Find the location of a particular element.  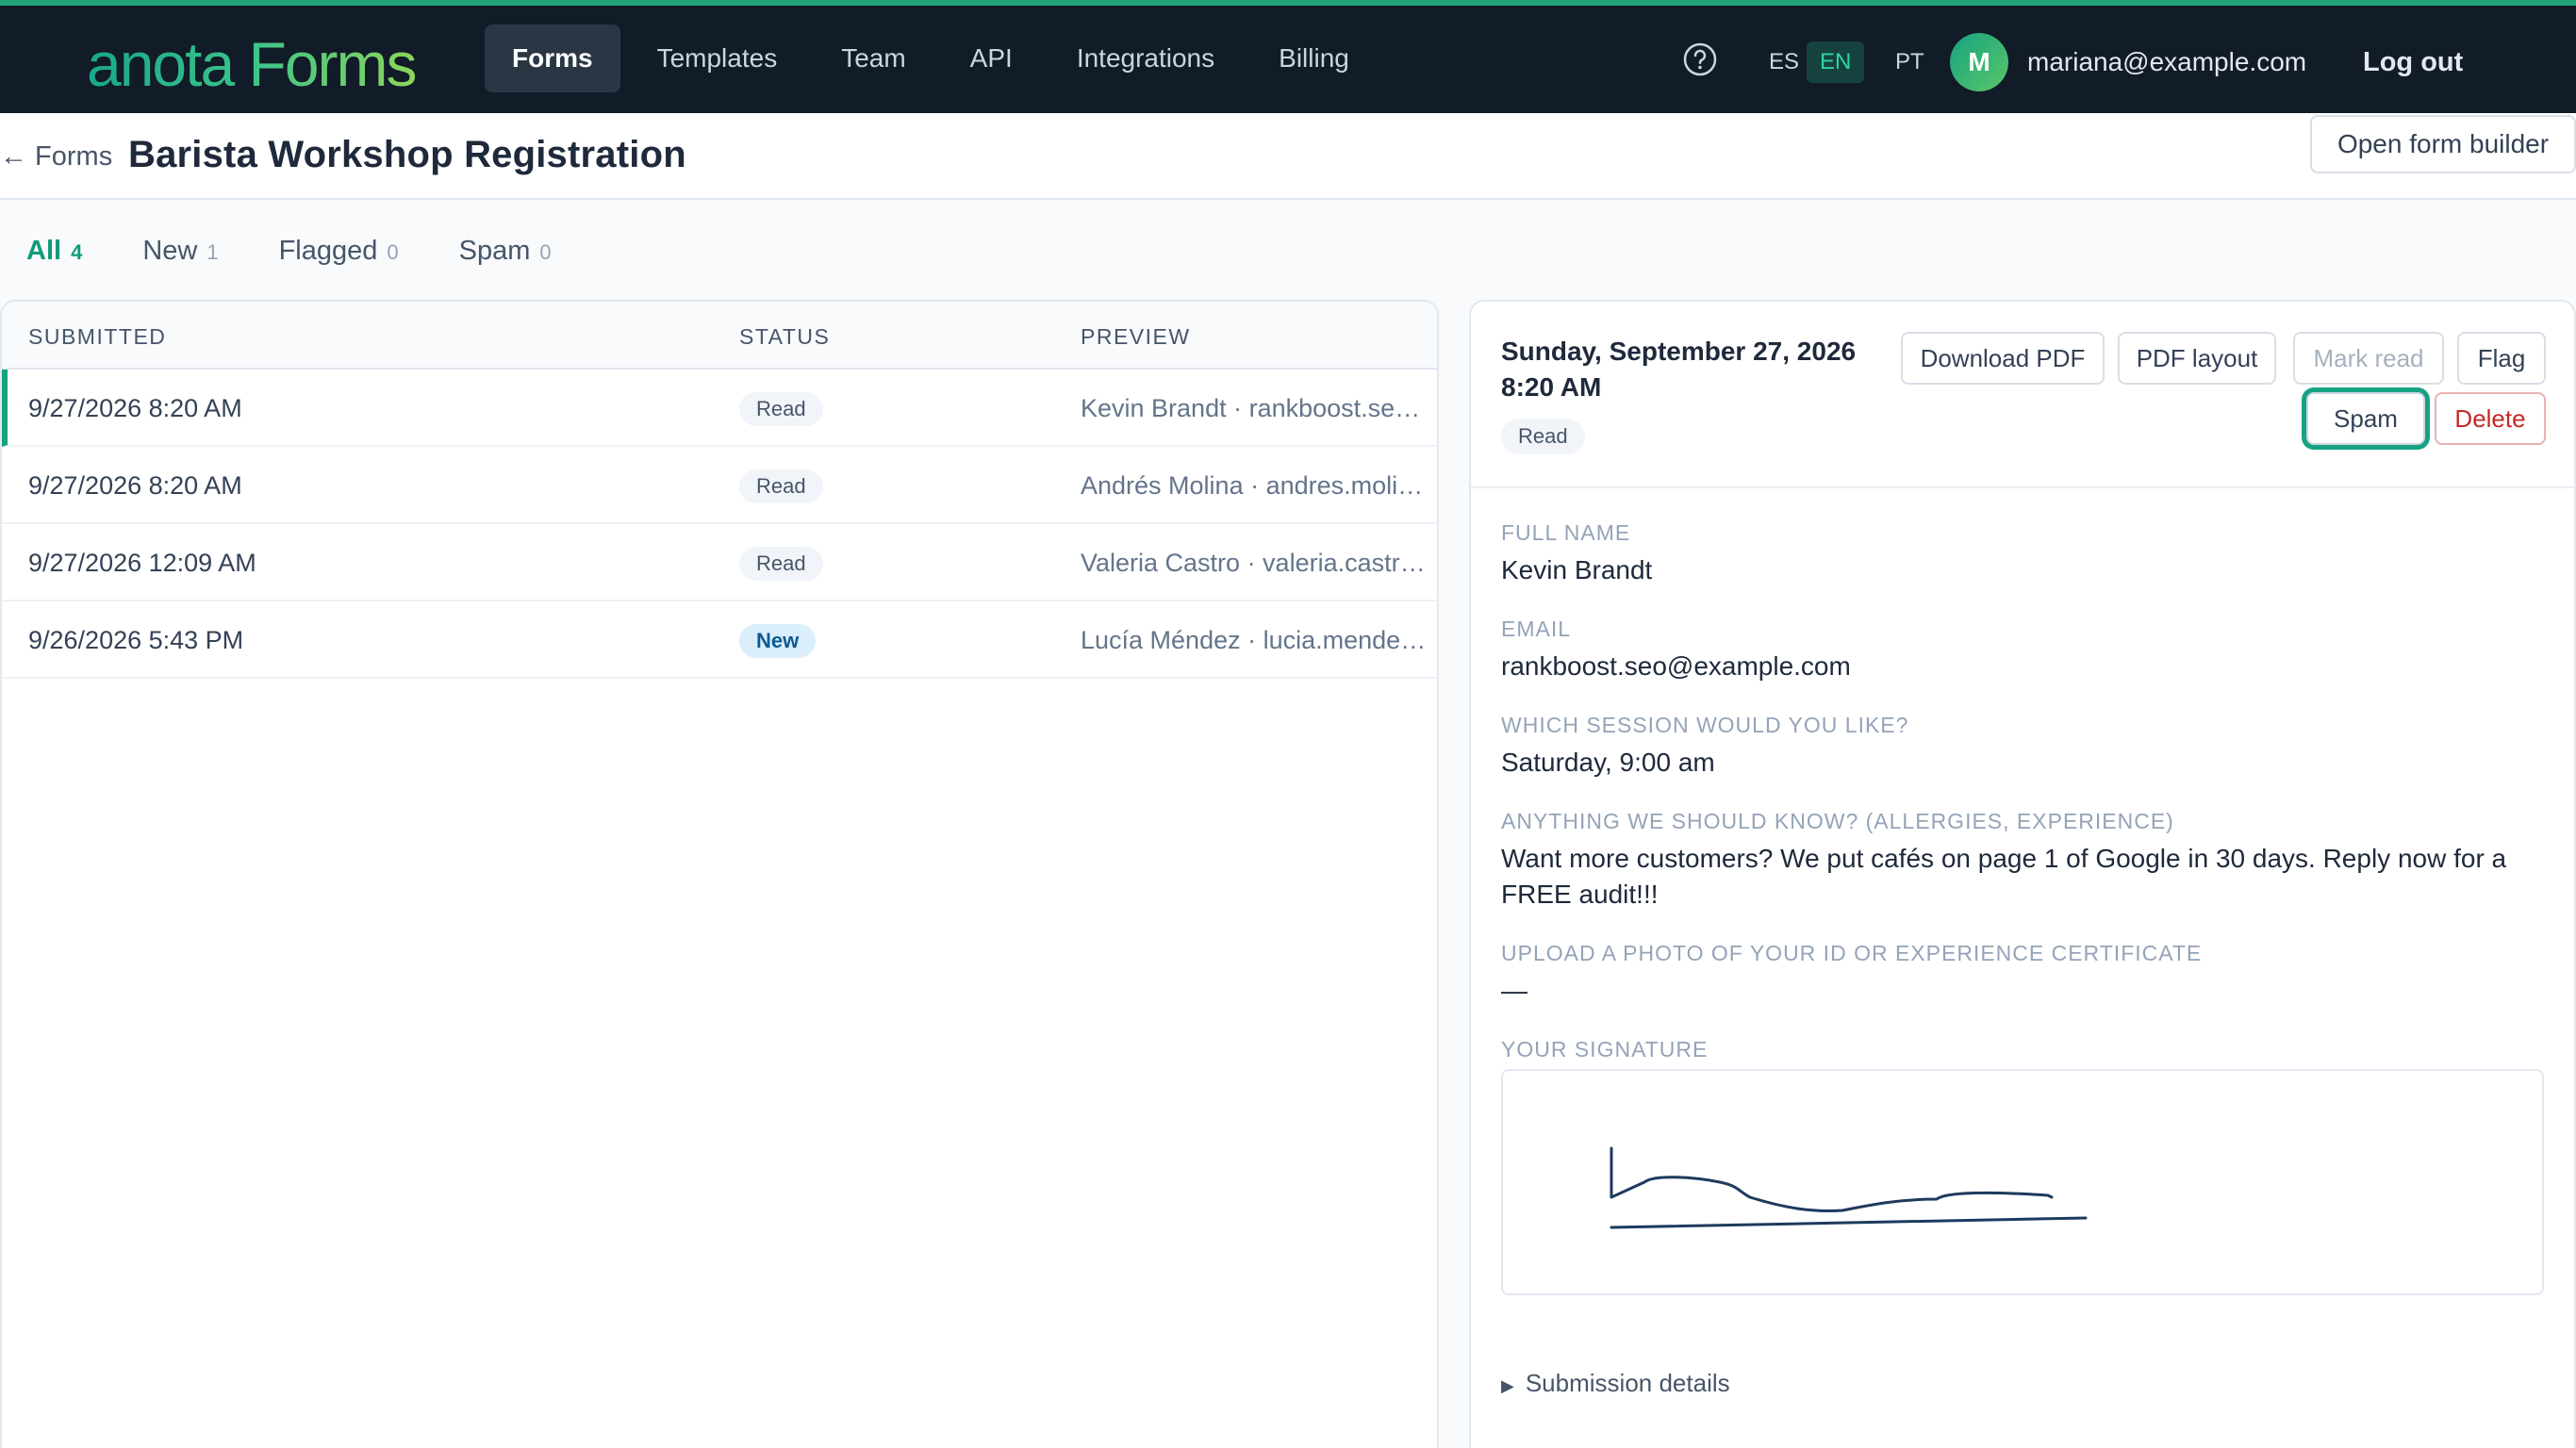

tab-count: 1 is located at coordinates (212, 252).